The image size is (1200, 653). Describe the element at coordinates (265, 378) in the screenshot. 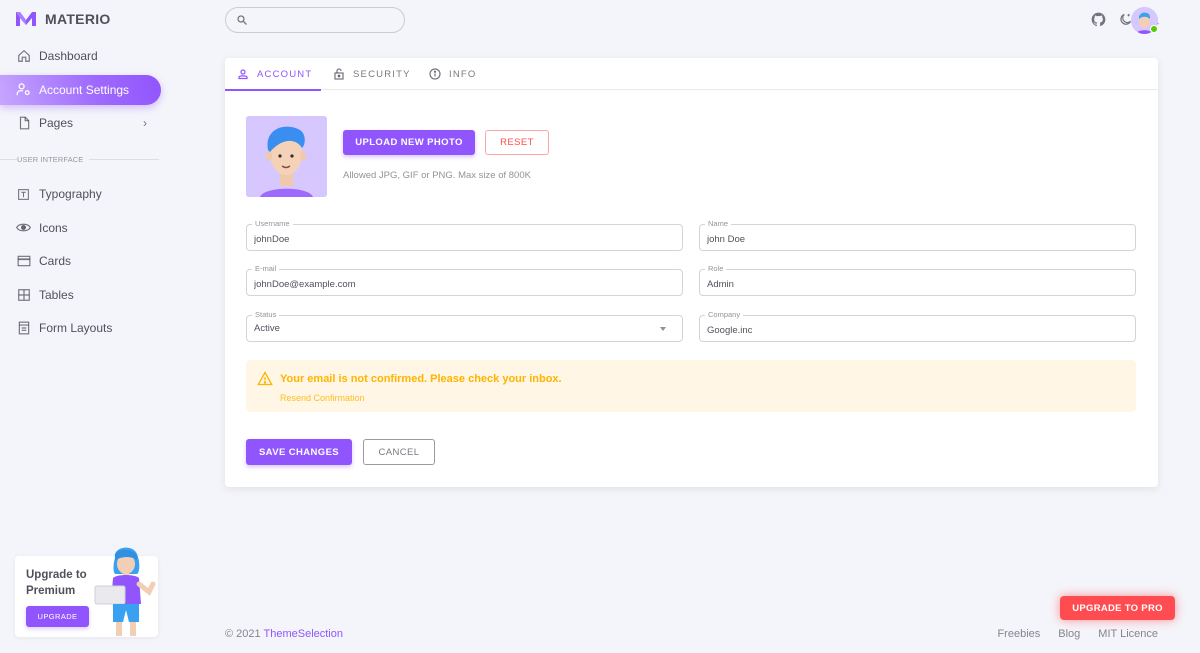

I see `warning-icon` at that location.